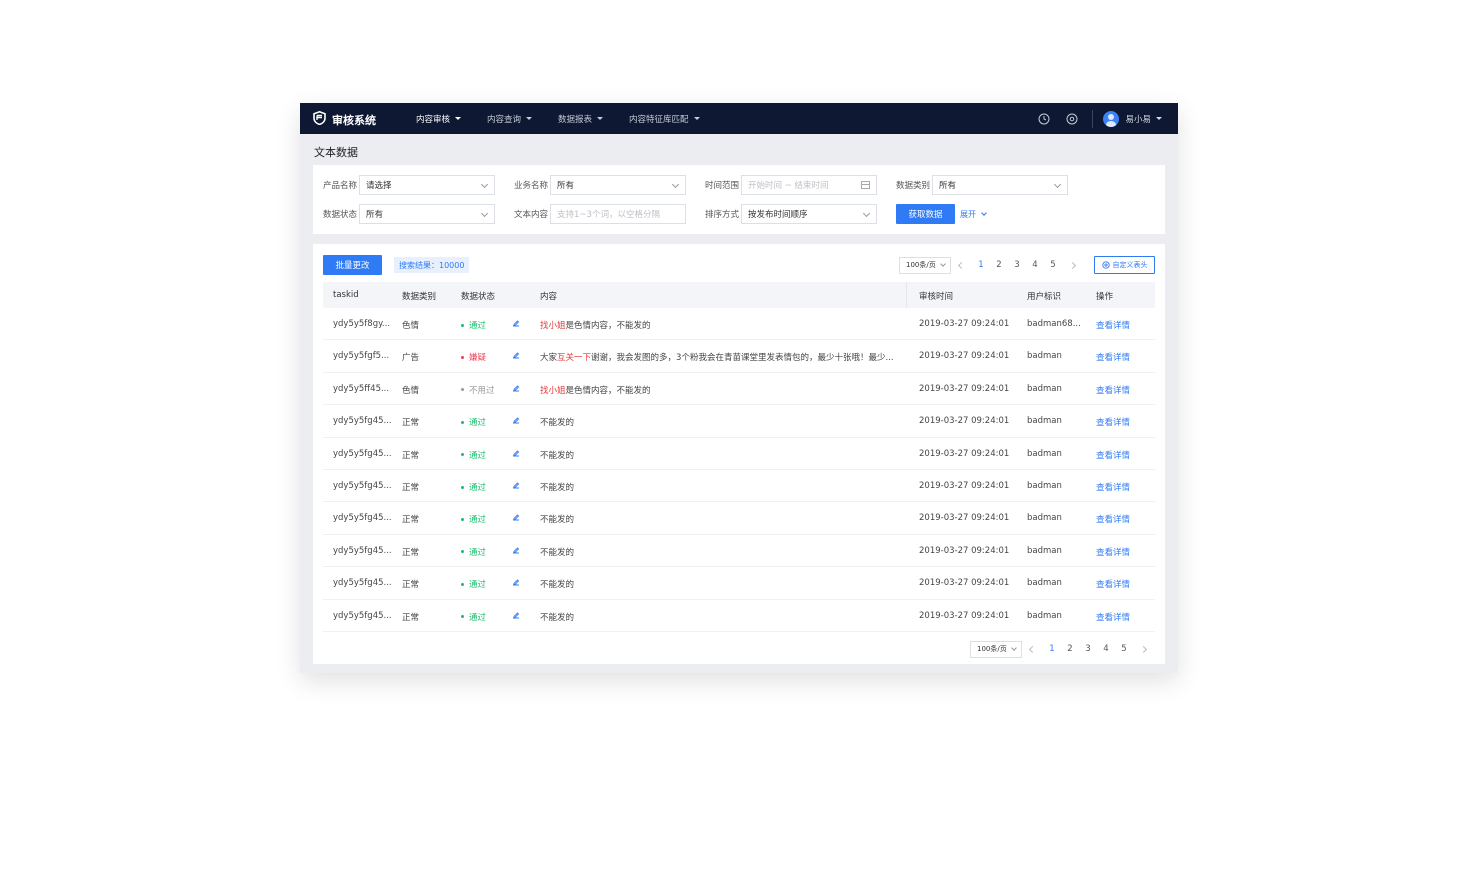  Describe the element at coordinates (809, 214) in the screenshot. I see `sort-select: 按发布时间顺序` at that location.